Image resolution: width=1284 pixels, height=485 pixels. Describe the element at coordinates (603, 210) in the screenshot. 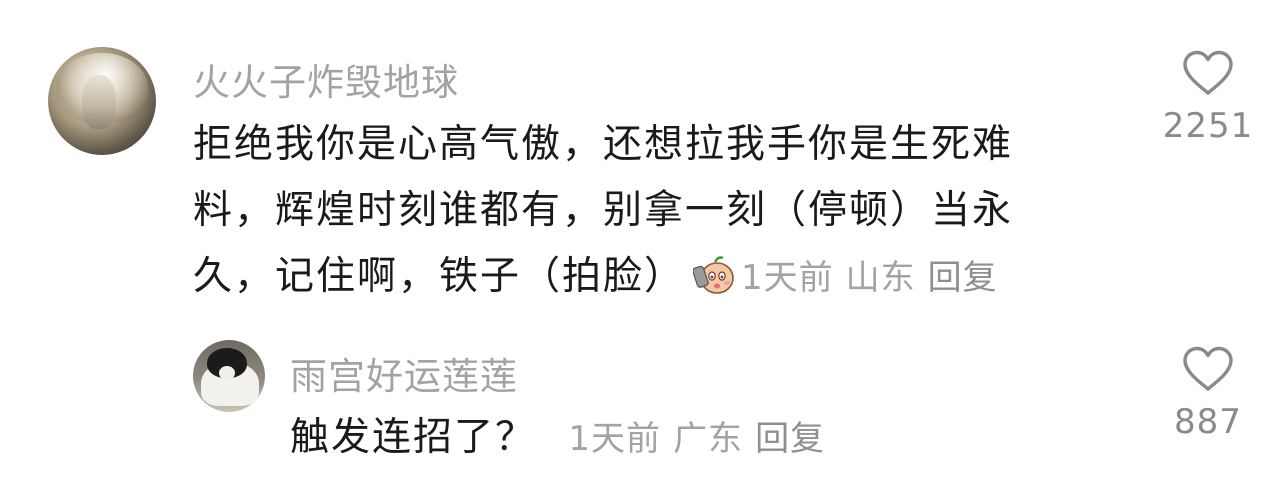

I see `comment-line: 料，辉煌时刻谁都有，别拿一刻（停顿）当永` at that location.